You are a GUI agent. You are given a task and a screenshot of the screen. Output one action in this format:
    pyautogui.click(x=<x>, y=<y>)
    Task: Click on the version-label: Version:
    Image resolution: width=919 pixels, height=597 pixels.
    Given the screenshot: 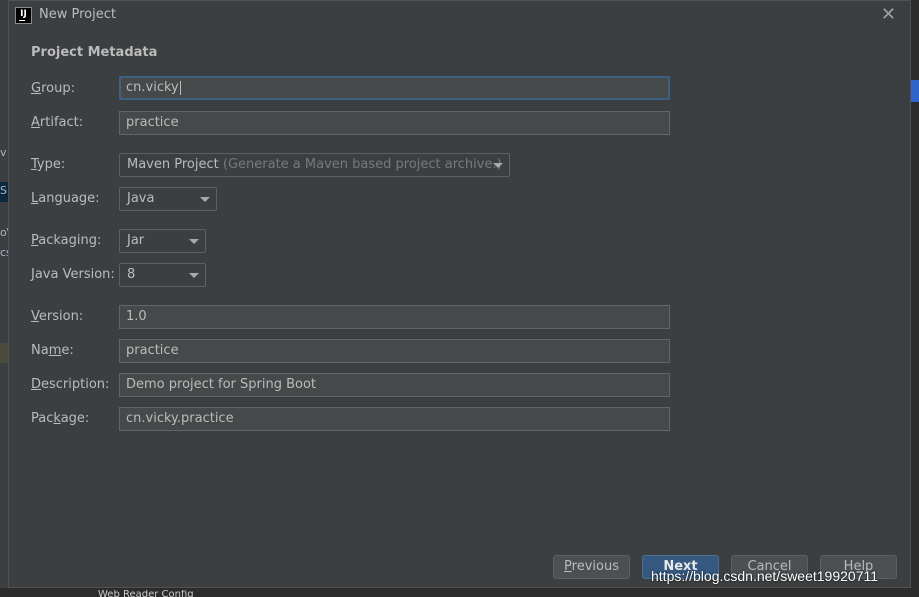 What is the action you would take?
    pyautogui.click(x=57, y=316)
    